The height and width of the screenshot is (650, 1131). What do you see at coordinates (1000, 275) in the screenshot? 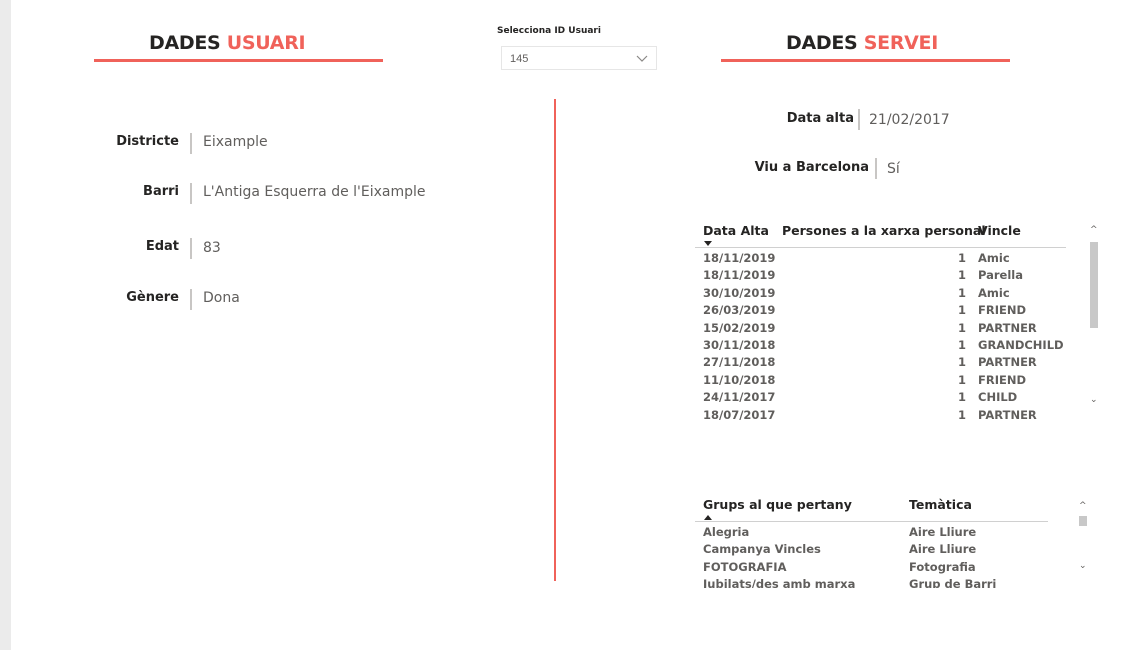
I see `cell-vincle: Parella` at bounding box center [1000, 275].